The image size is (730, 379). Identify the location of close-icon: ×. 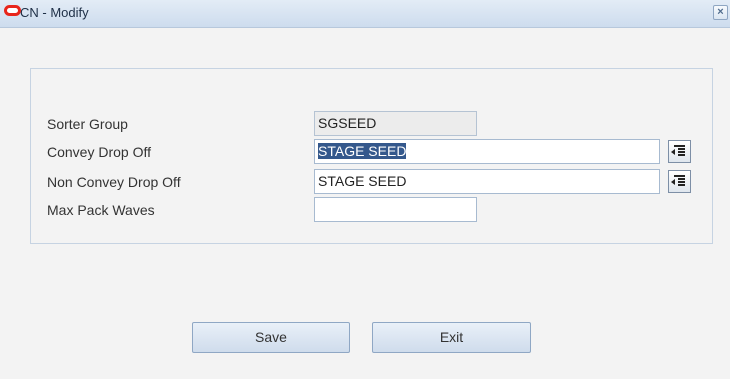
(720, 12).